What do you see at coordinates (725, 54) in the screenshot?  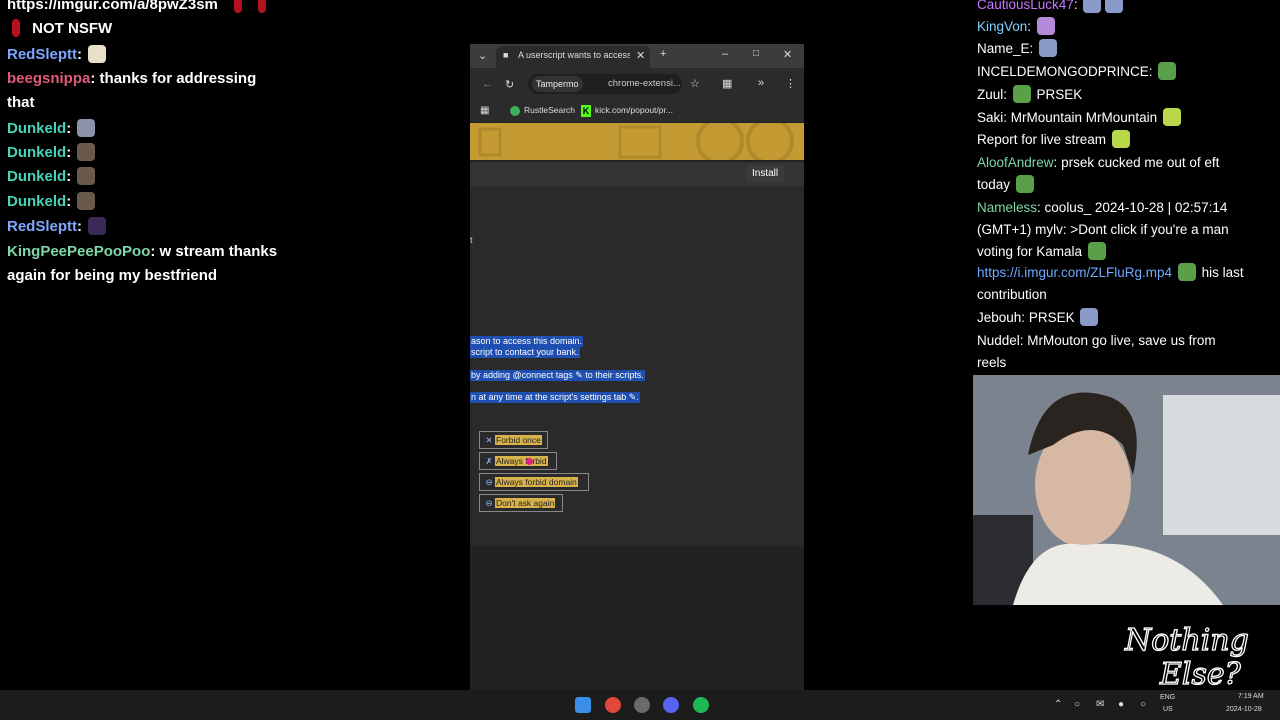 I see `minimize-icon: –` at bounding box center [725, 54].